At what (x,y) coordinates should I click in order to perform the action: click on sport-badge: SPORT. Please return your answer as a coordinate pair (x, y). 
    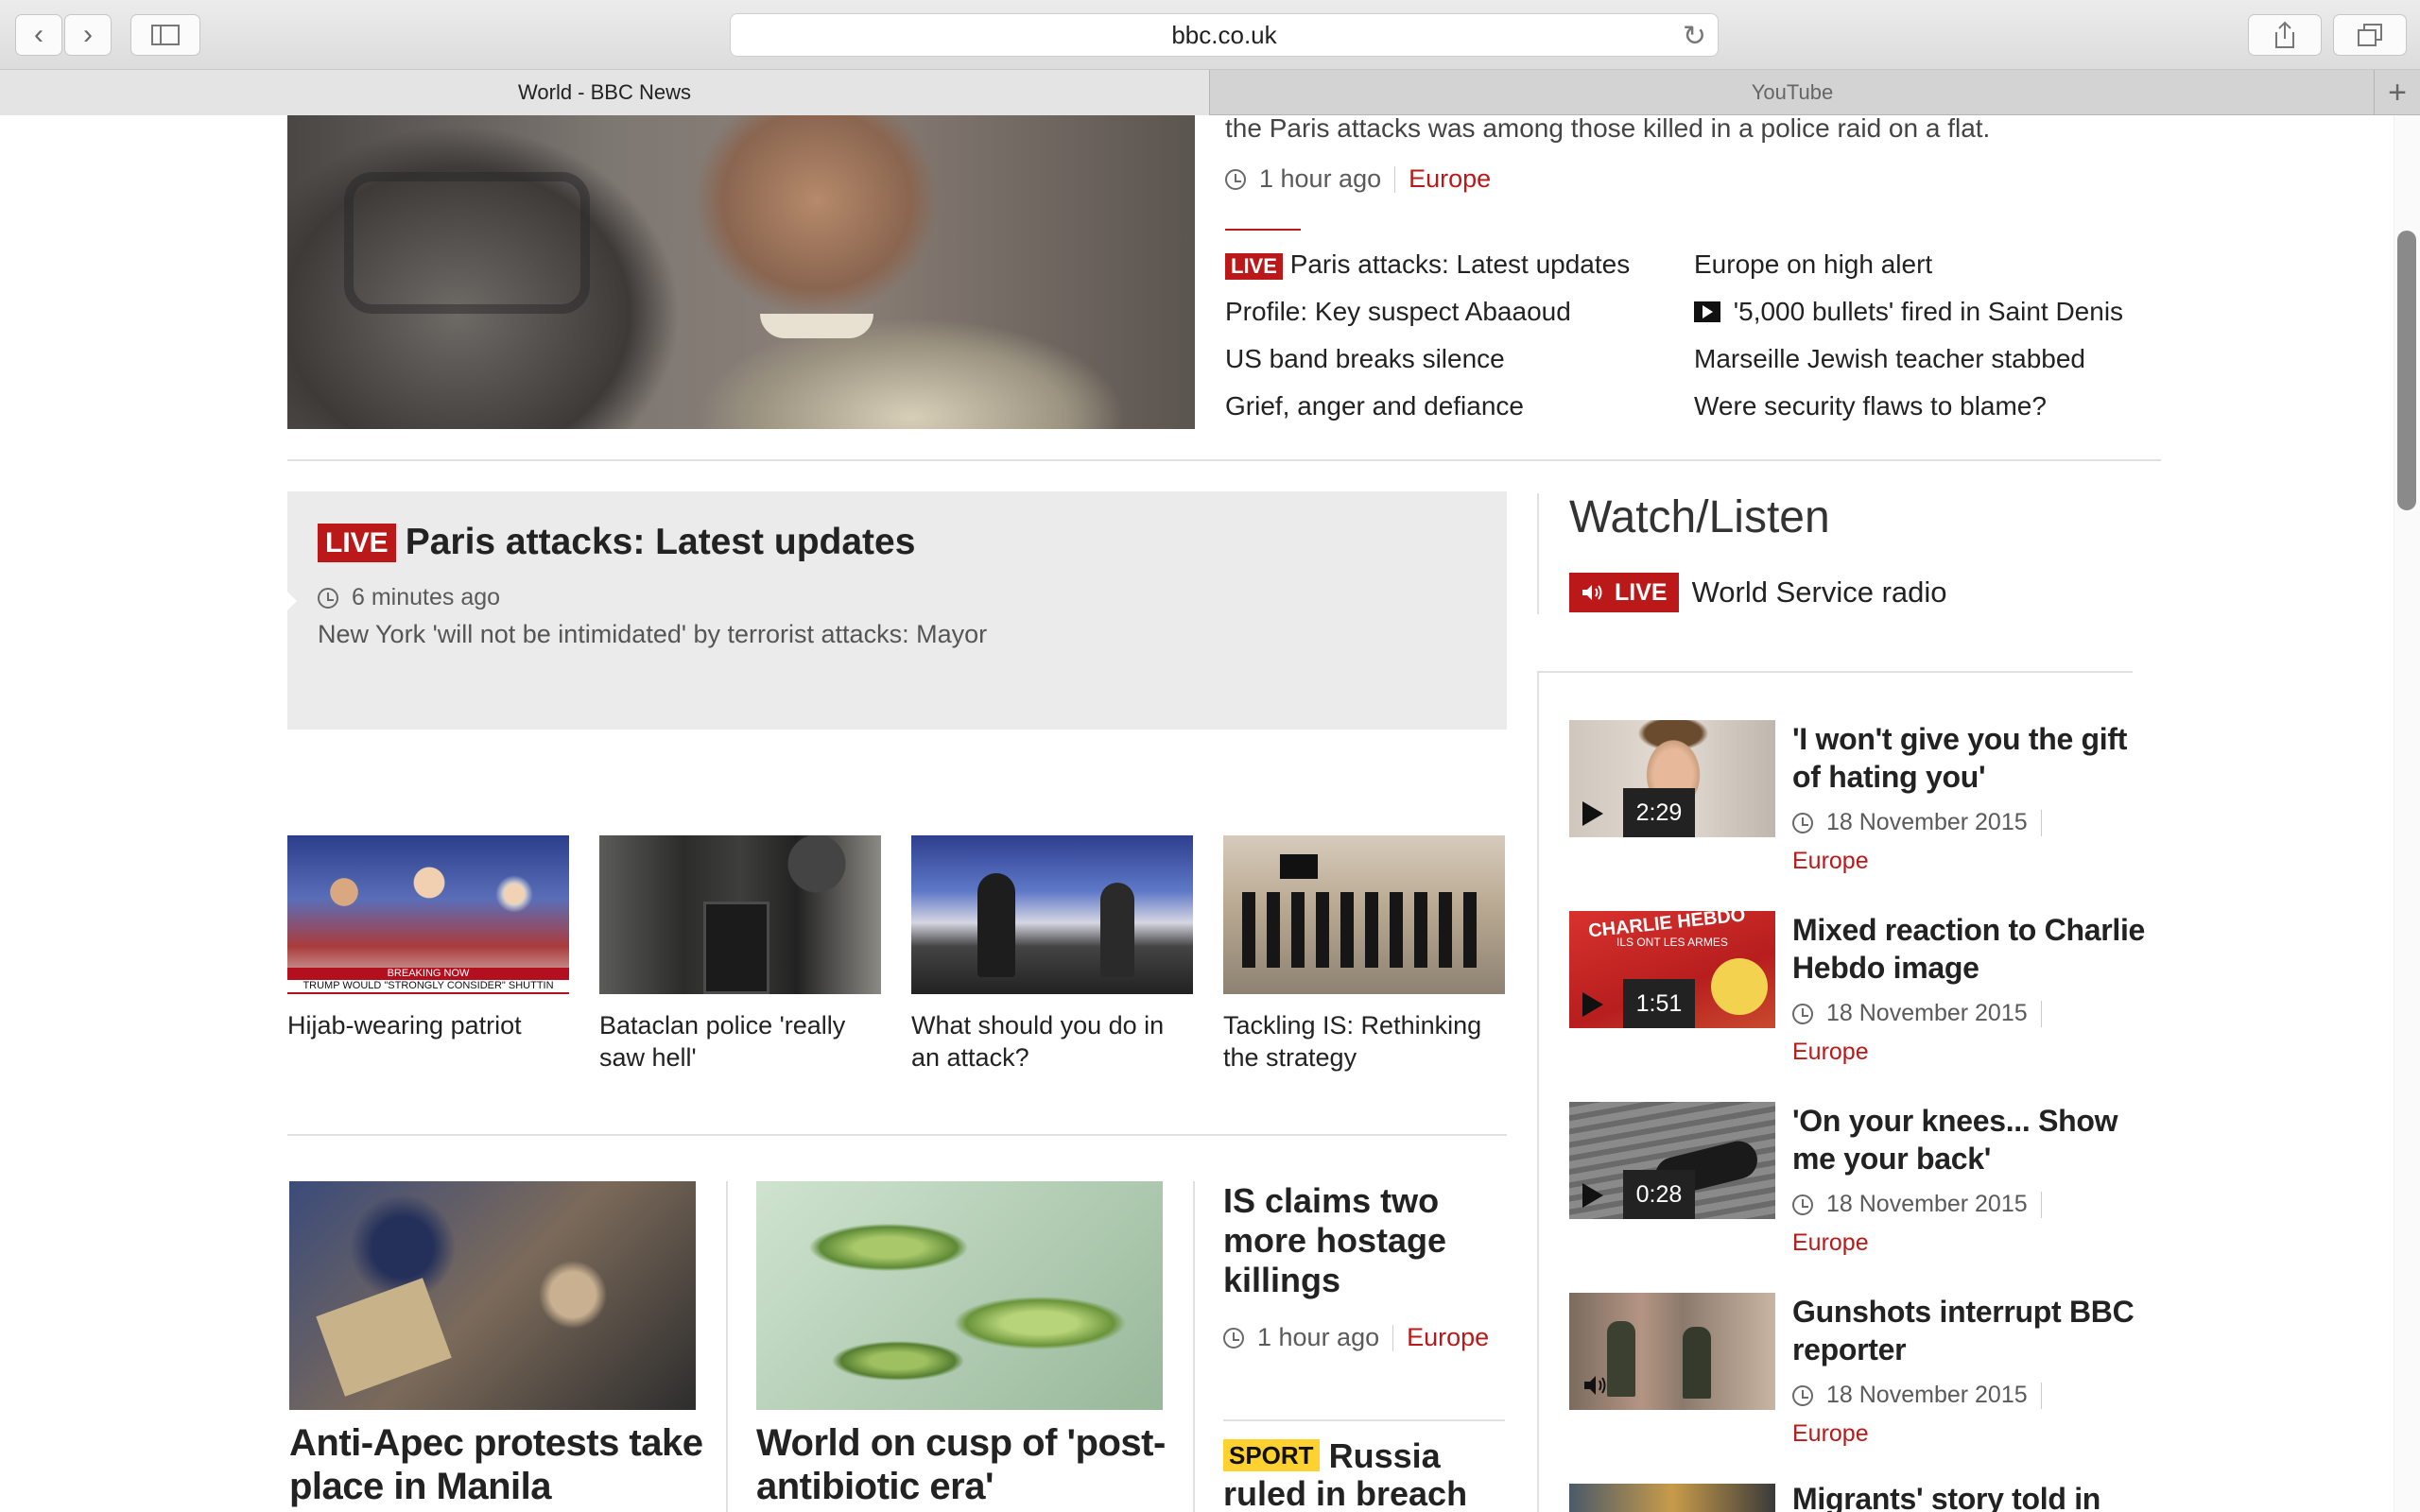
    Looking at the image, I should click on (1271, 1455).